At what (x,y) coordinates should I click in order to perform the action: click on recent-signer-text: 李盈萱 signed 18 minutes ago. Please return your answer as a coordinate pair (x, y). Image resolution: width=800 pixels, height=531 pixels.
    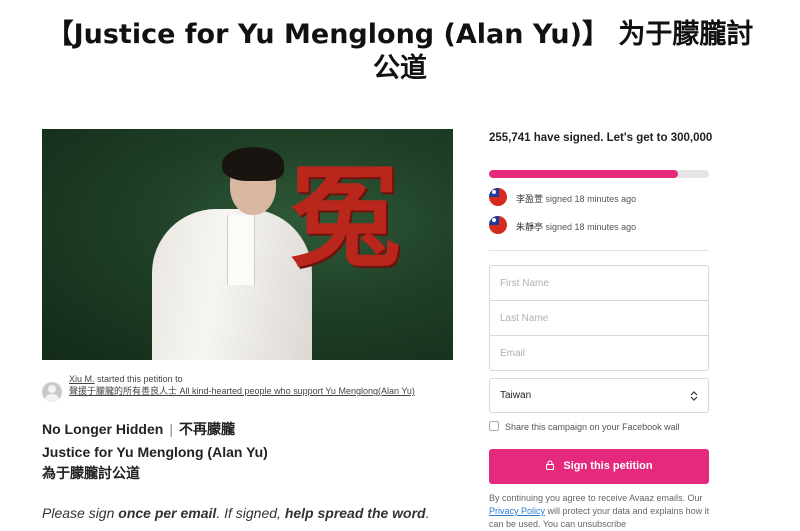
    Looking at the image, I should click on (576, 198).